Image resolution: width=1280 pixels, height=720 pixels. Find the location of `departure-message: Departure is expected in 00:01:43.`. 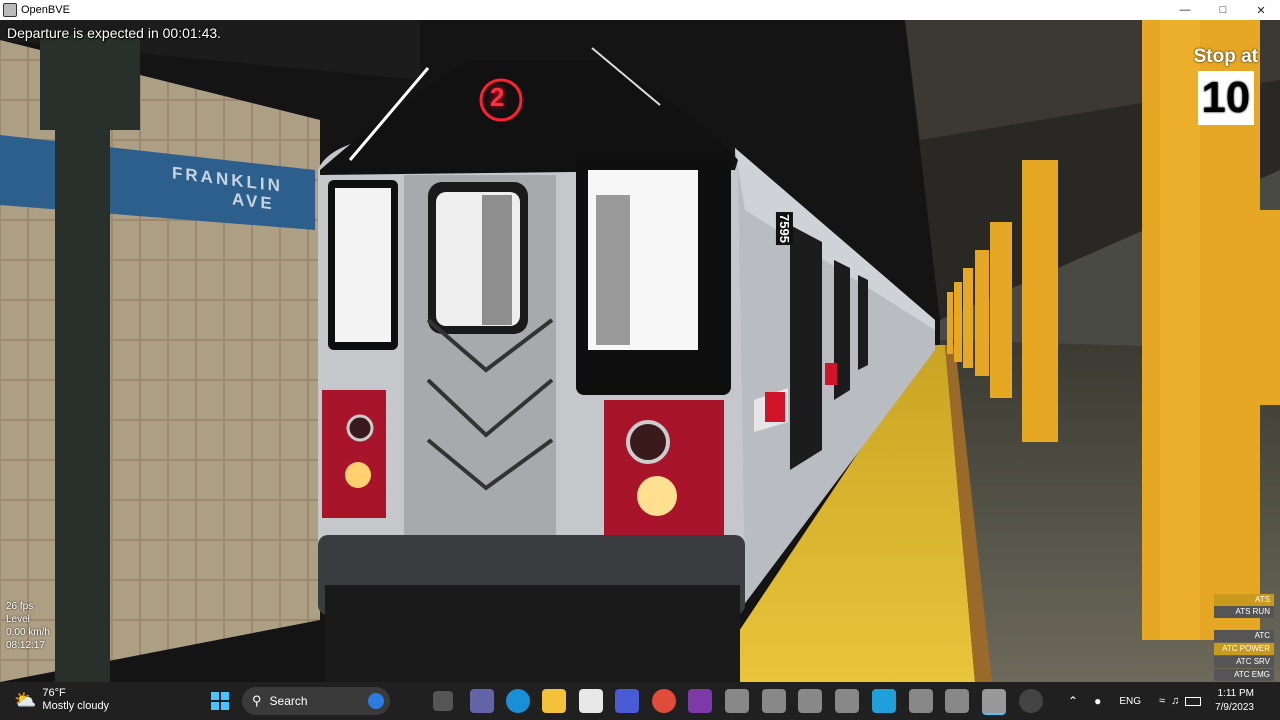

departure-message: Departure is expected in 00:01:43. is located at coordinates (114, 33).